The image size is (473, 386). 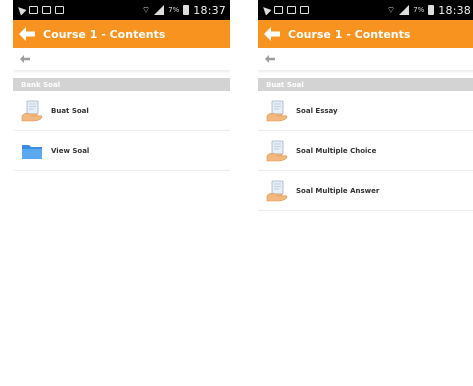 I want to click on section-header: Buat Soal, so click(x=365, y=84).